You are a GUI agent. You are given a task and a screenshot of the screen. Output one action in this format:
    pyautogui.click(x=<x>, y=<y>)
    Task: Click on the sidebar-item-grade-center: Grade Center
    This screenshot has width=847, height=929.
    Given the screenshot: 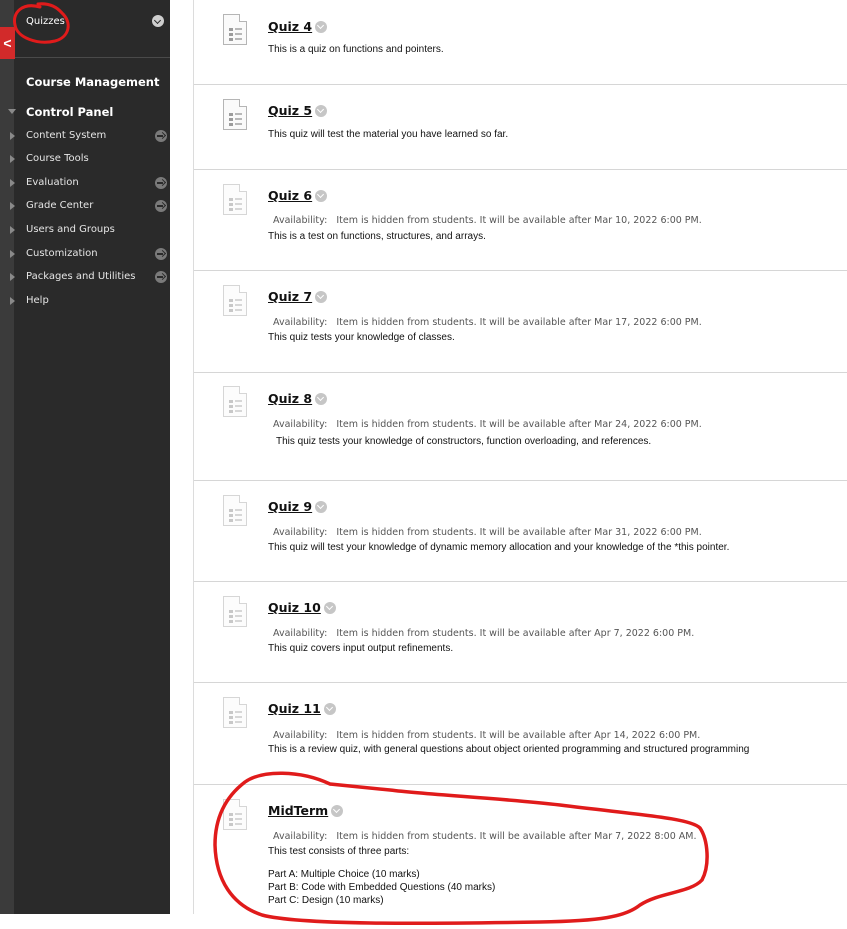 What is the action you would take?
    pyautogui.click(x=90, y=207)
    